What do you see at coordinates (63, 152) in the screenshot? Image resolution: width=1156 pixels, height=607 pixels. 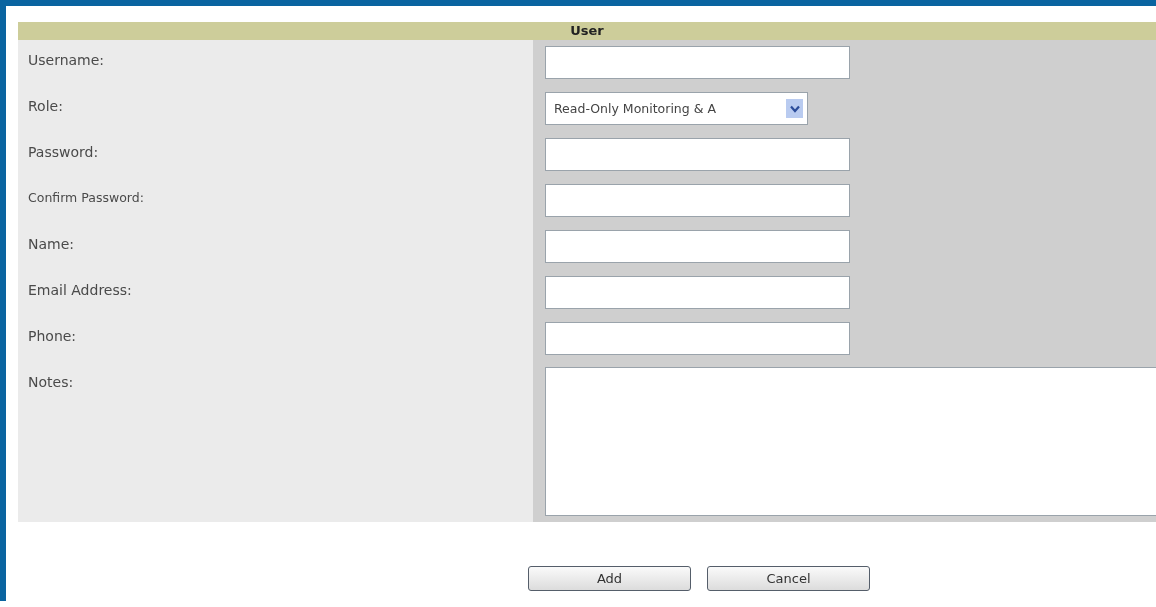 I see `field-label: Password:` at bounding box center [63, 152].